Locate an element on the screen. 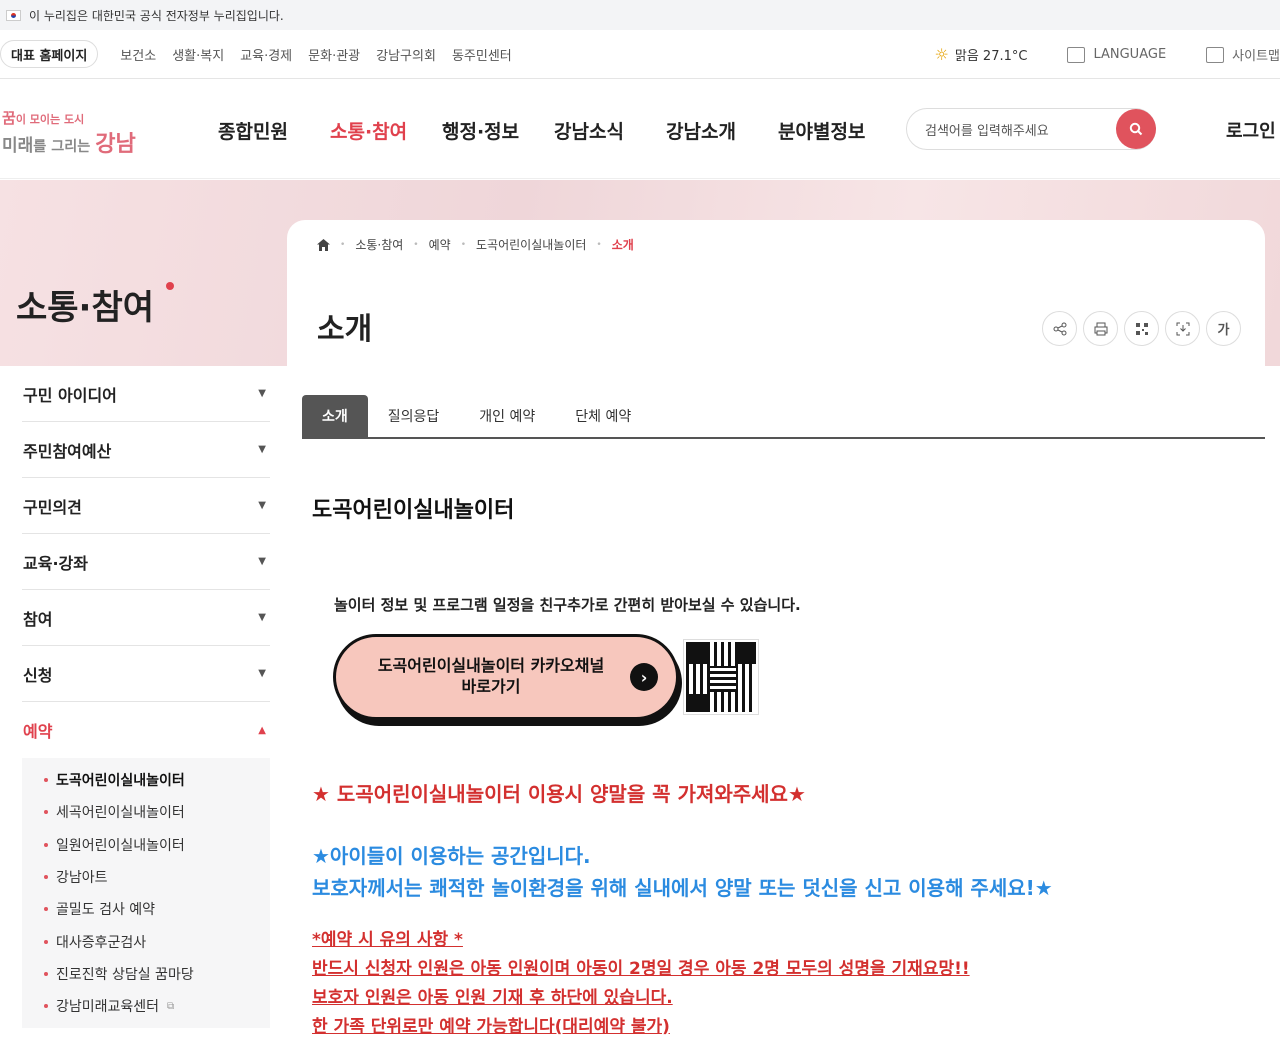 The height and width of the screenshot is (1042, 1280). side-nav-item-education: 교육·강좌 ▼ is located at coordinates (146, 562).